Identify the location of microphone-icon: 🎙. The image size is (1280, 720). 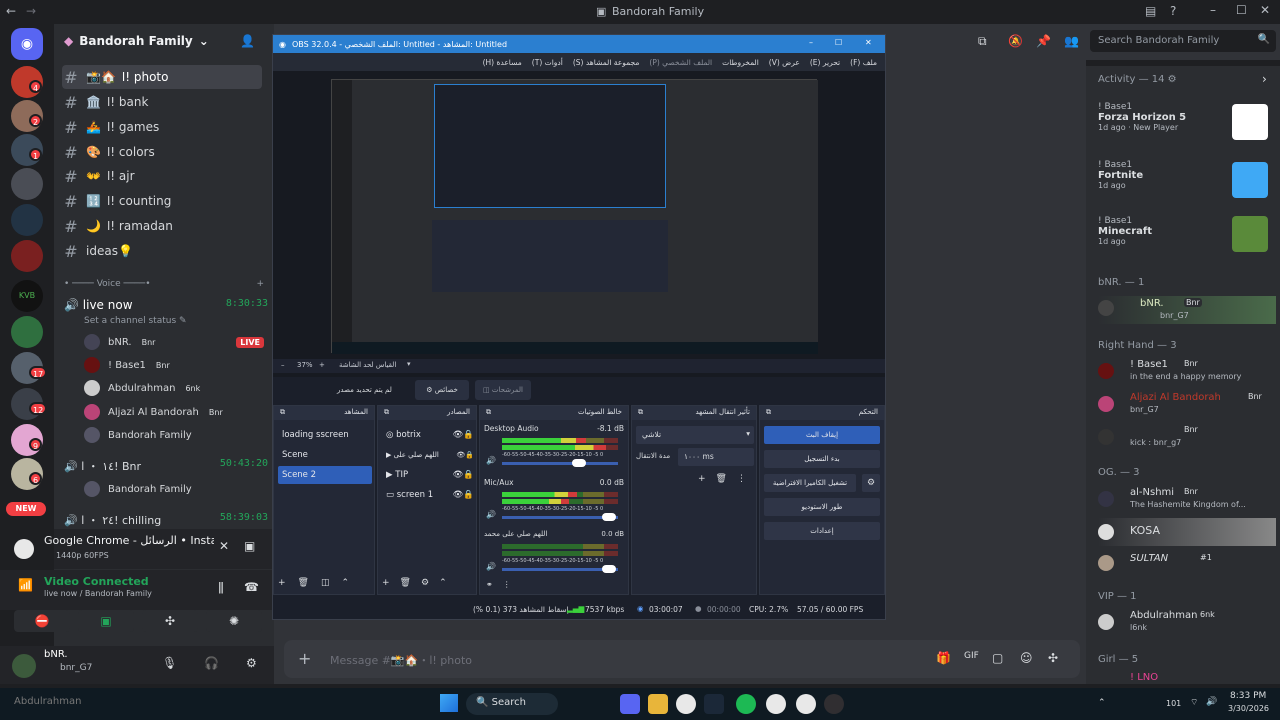
(169, 663).